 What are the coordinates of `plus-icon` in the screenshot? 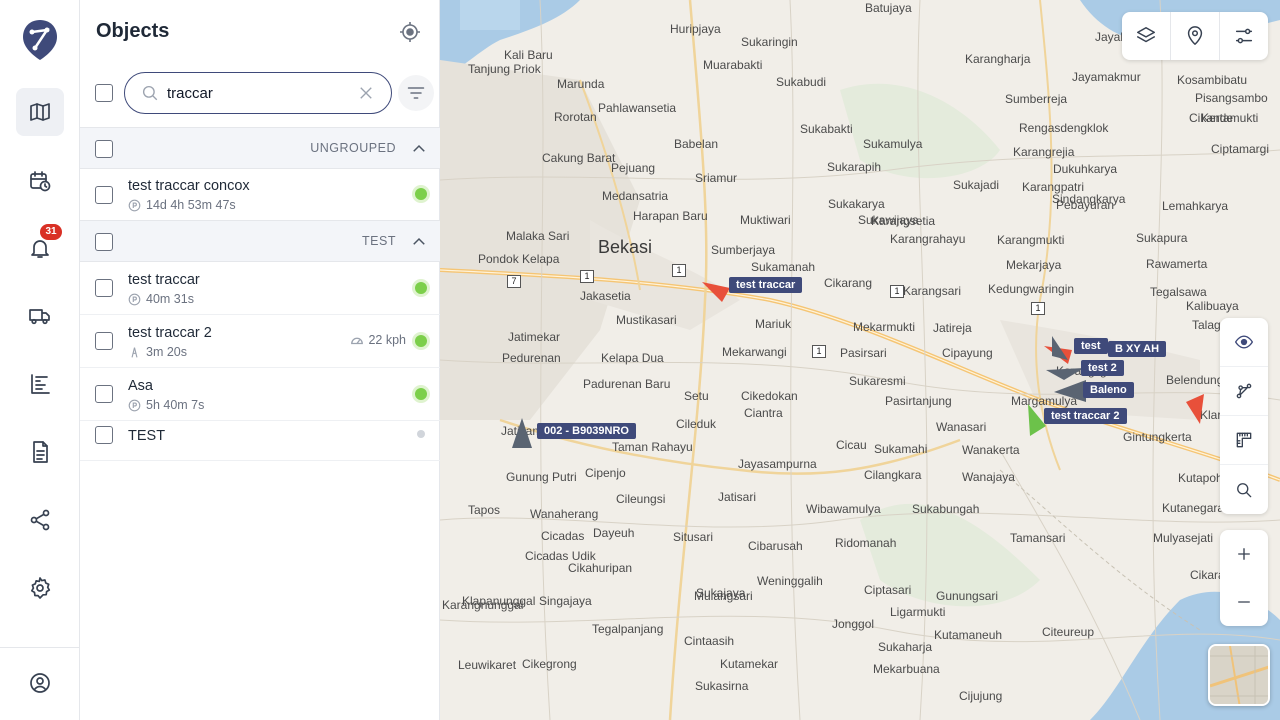 It's located at (1244, 554).